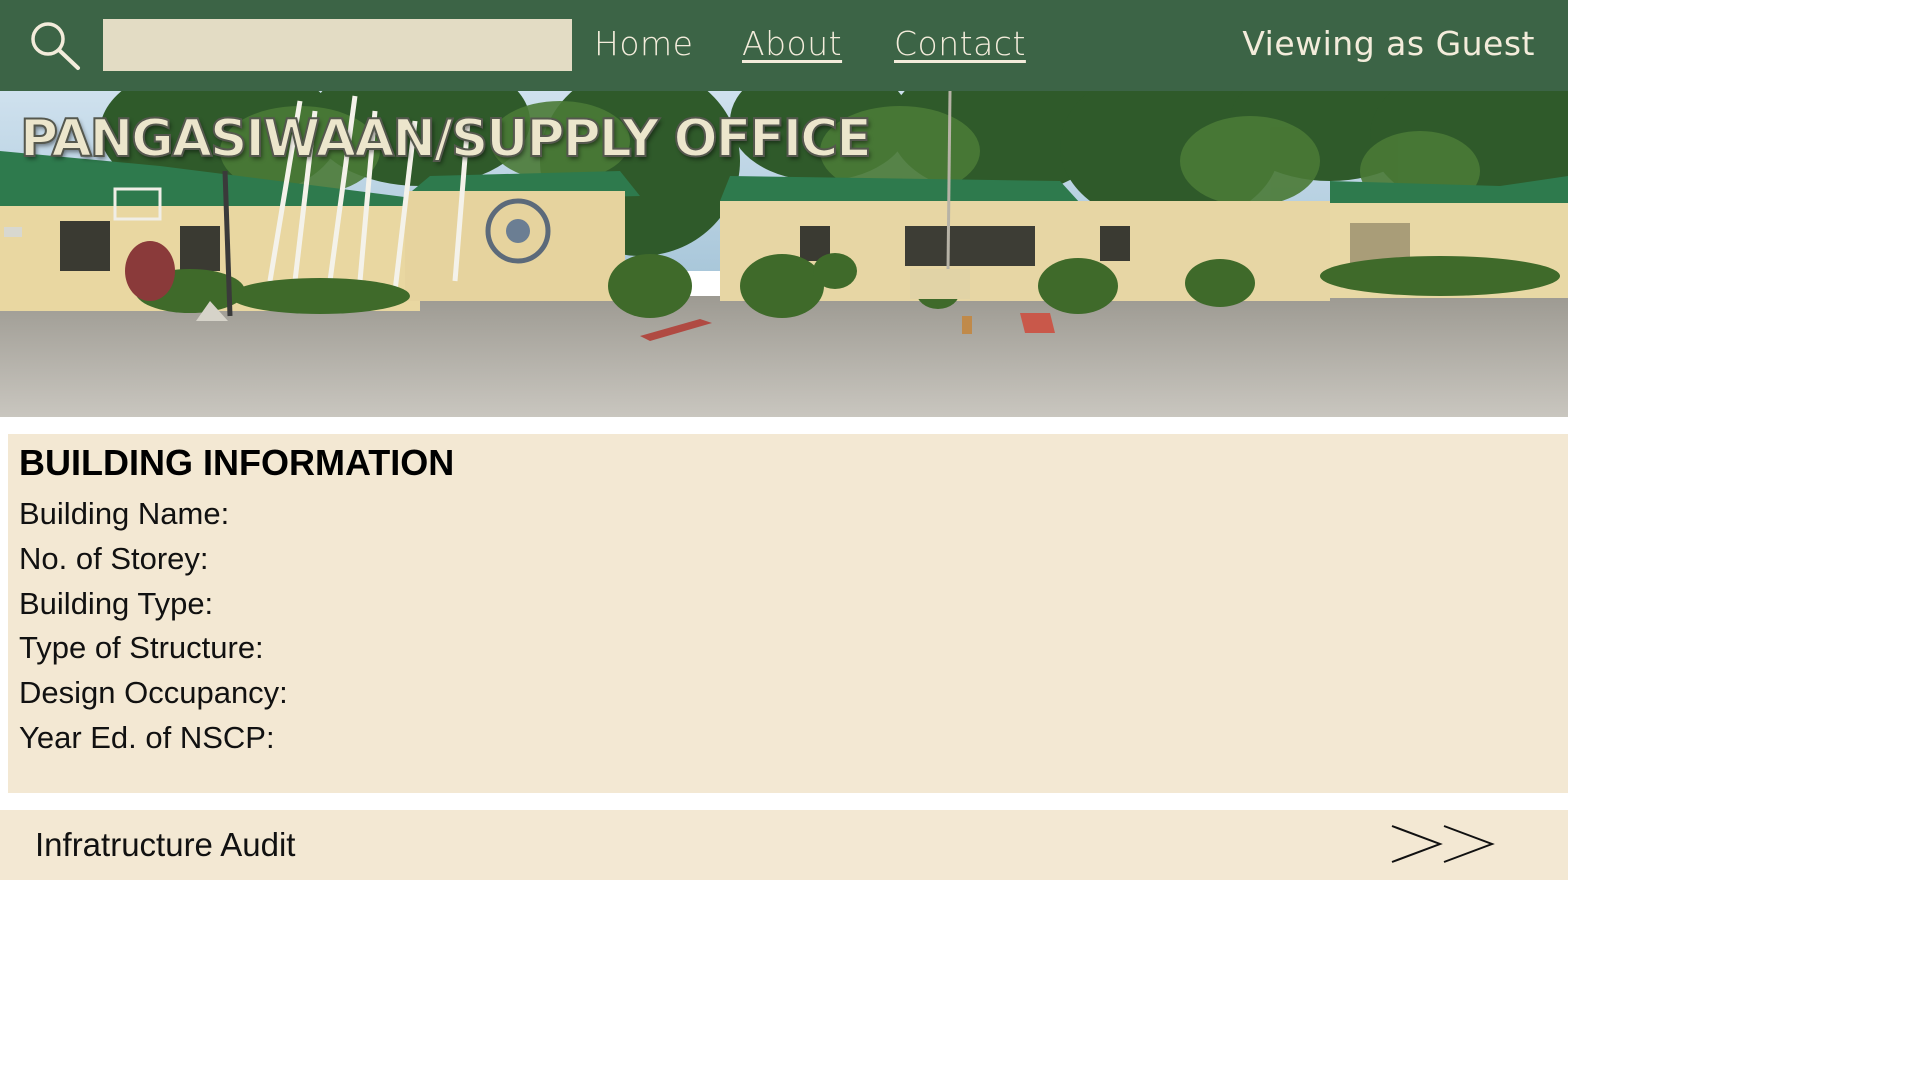 This screenshot has width=1920, height=1080. Describe the element at coordinates (784, 845) in the screenshot. I see `infrastructure-audit-link: Infratructure Audit` at that location.